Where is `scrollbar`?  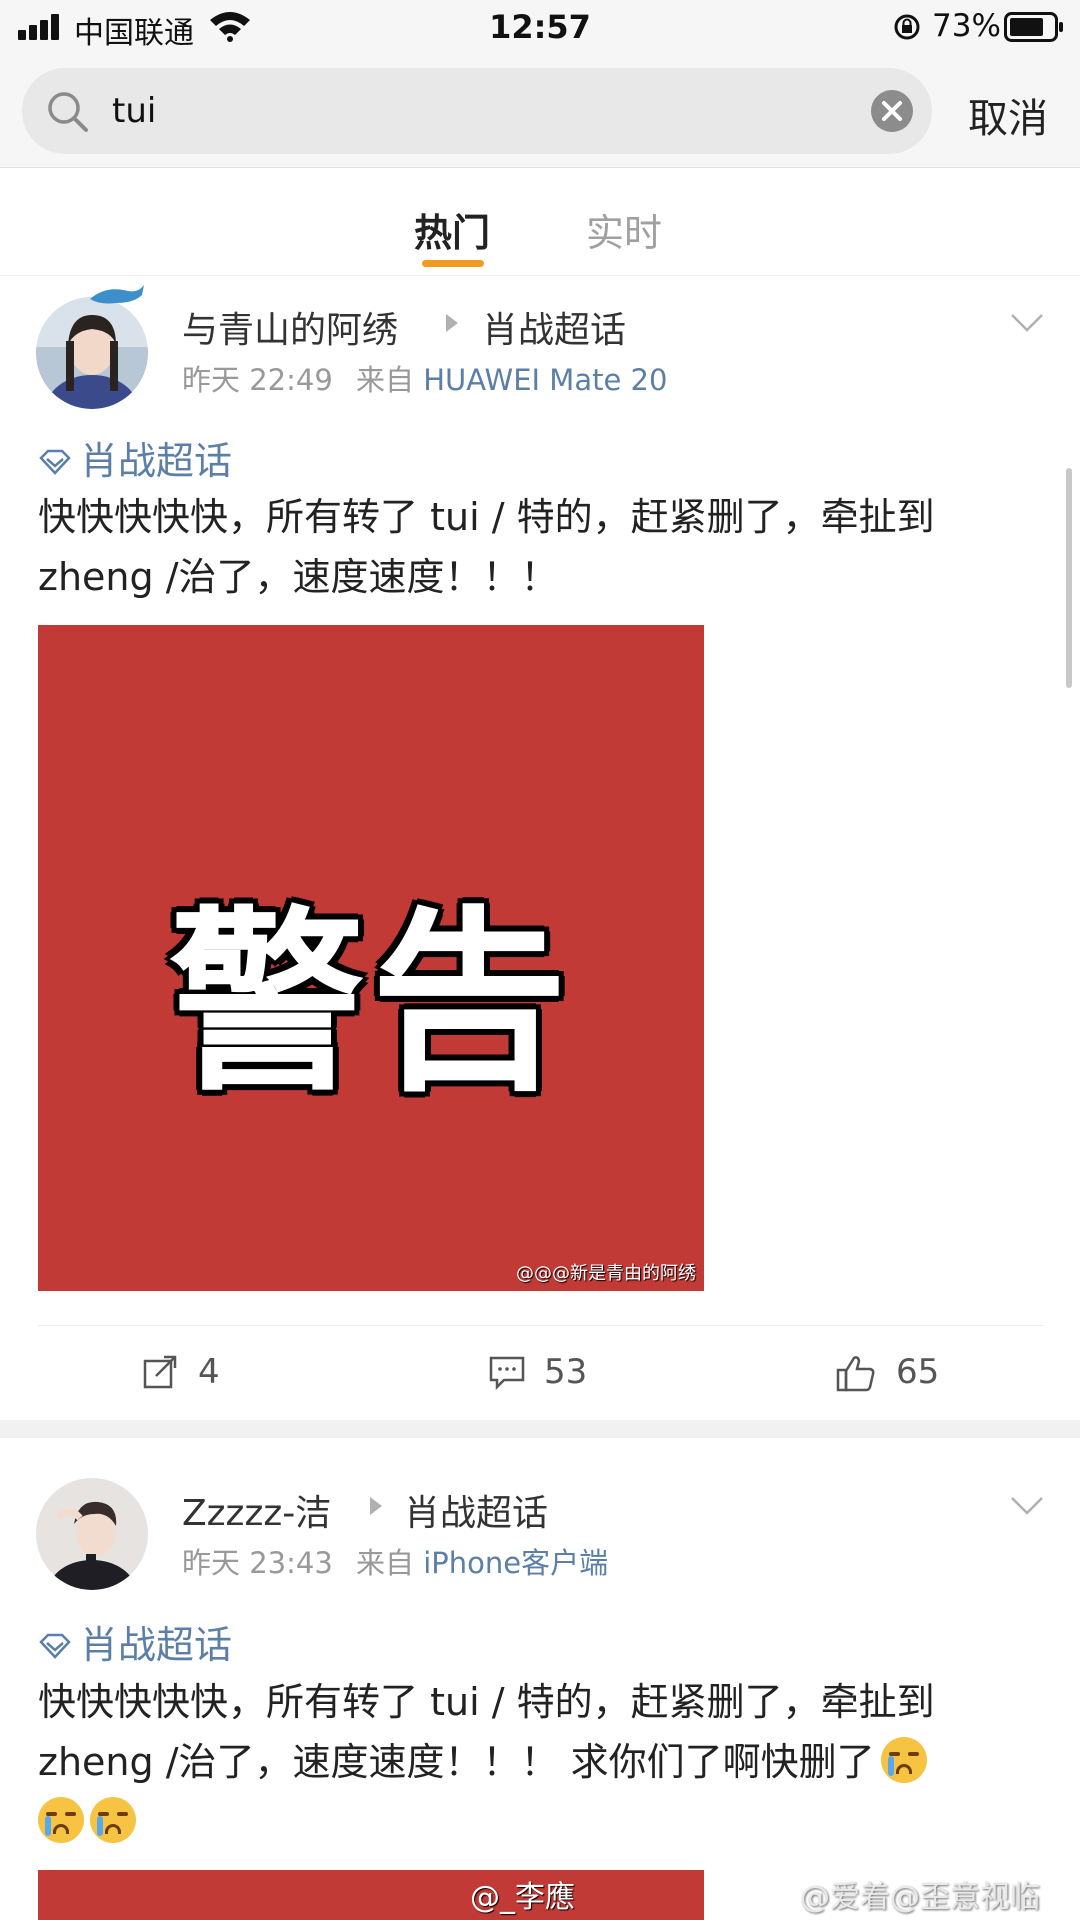
scrollbar is located at coordinates (1069, 578).